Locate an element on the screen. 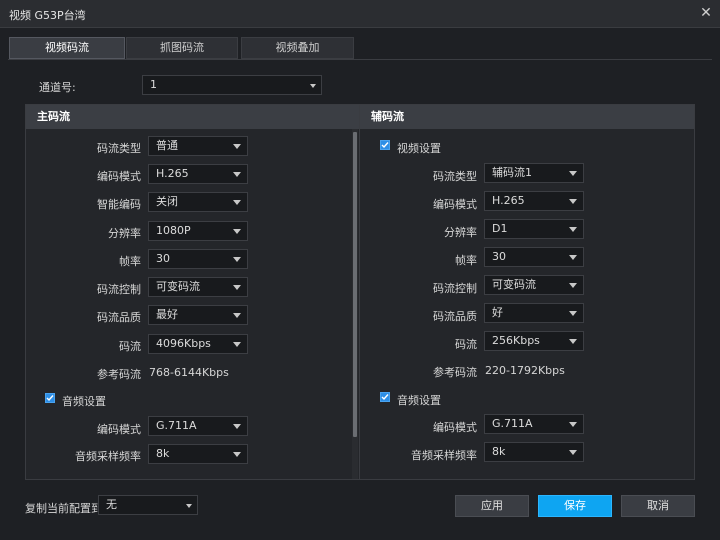 This screenshot has width=720, height=540. main-resolution-select: 1080P is located at coordinates (198, 231).